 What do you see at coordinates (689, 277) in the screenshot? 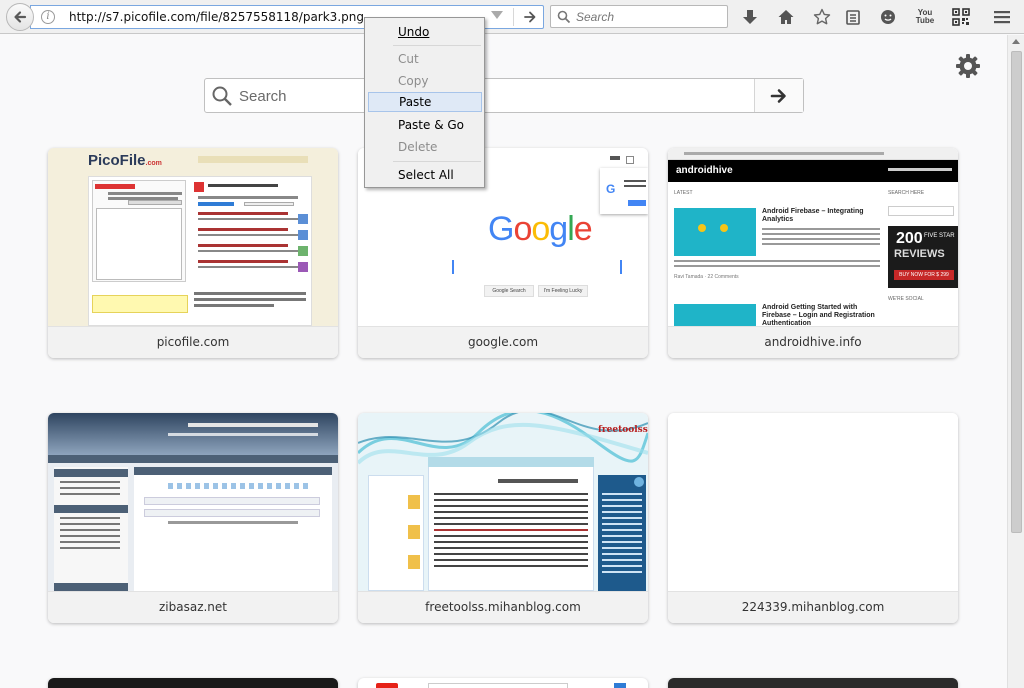
I see `androidhive-author: Ravi Tamada` at bounding box center [689, 277].